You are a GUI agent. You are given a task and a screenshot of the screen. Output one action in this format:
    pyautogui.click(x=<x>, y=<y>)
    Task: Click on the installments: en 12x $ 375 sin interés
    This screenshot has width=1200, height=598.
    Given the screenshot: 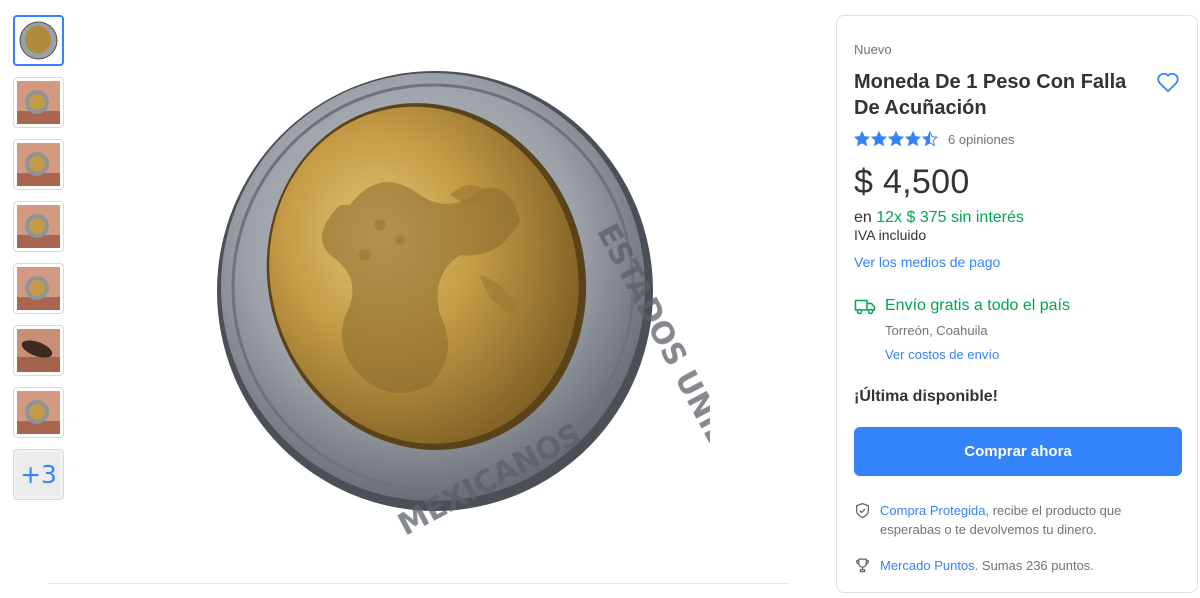 What is the action you would take?
    pyautogui.click(x=1017, y=217)
    